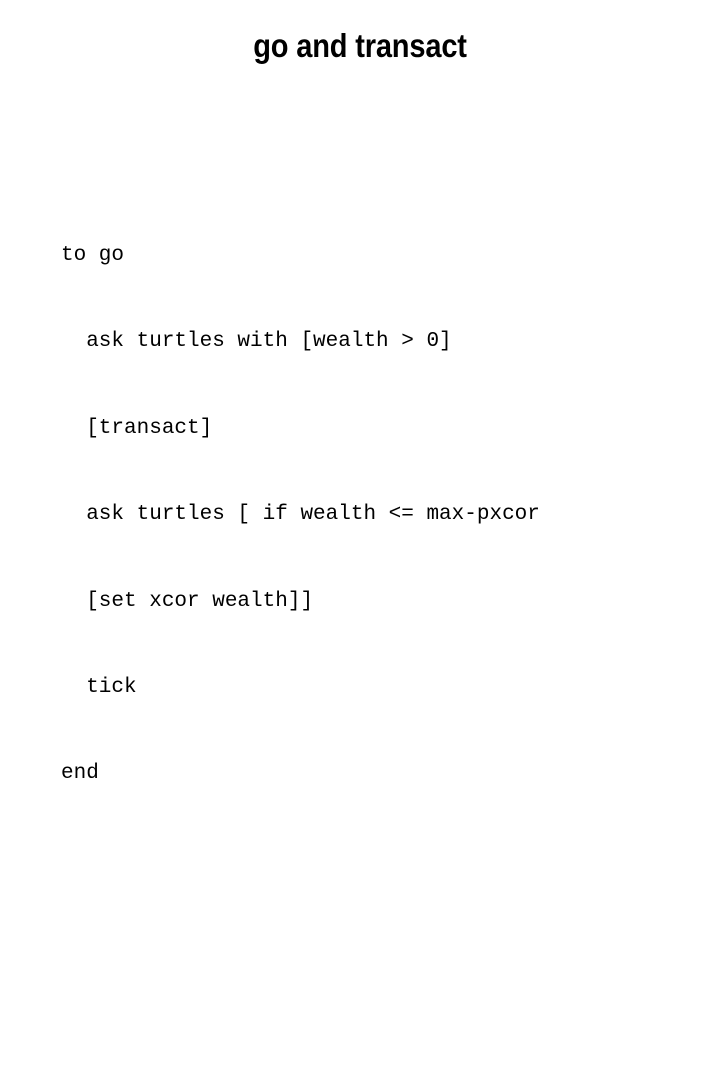 Image resolution: width=720 pixels, height=1080 pixels. Describe the element at coordinates (99, 687) in the screenshot. I see `code-line: tick` at that location.